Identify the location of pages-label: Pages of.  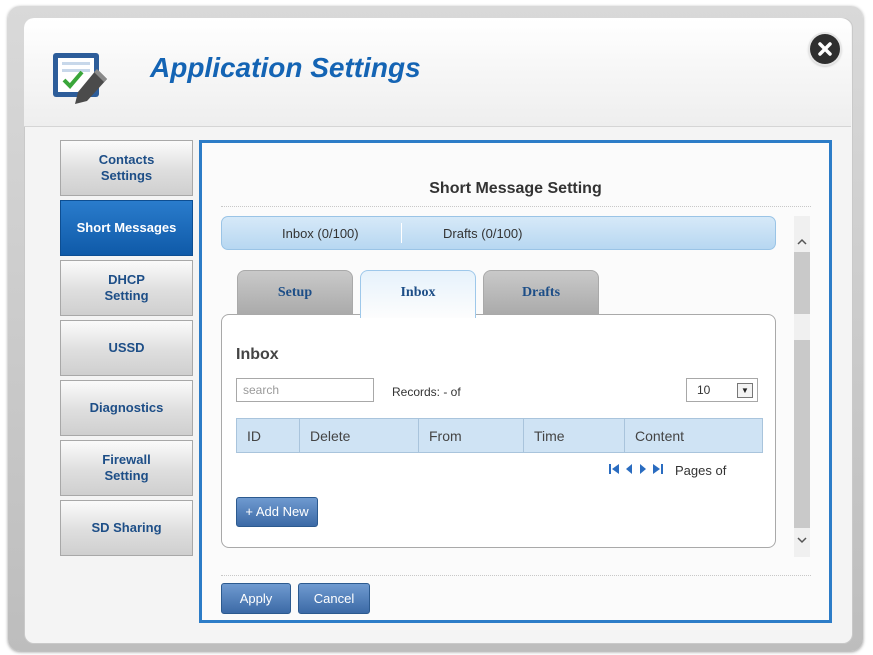
(701, 470).